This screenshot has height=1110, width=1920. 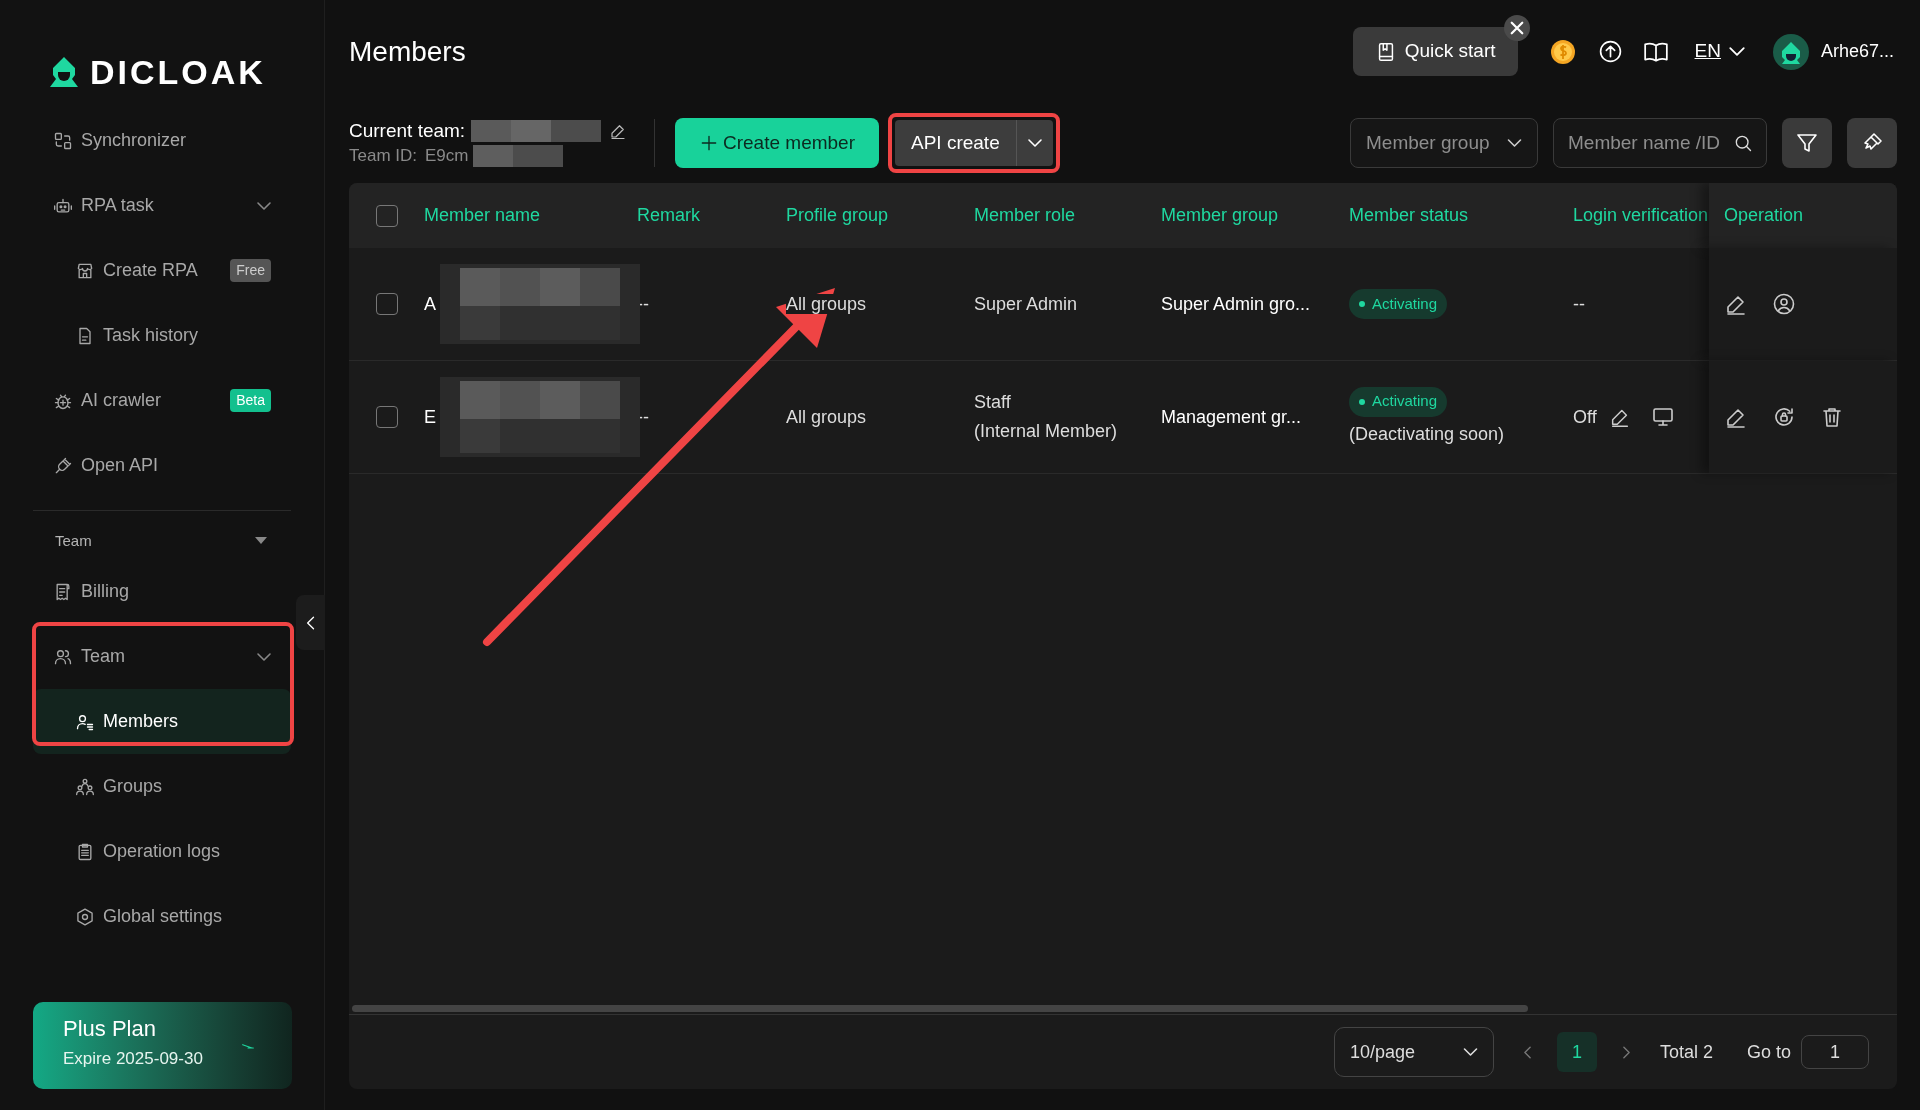 I want to click on table-cell-text: --, so click(x=1579, y=304).